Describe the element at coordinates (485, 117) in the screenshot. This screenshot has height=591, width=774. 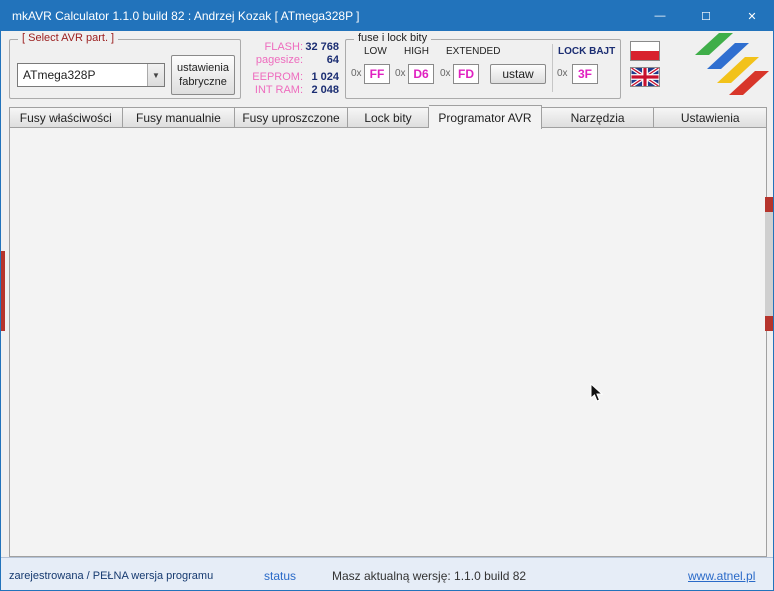
I see `tab-programator-avr: Programator AVR` at that location.